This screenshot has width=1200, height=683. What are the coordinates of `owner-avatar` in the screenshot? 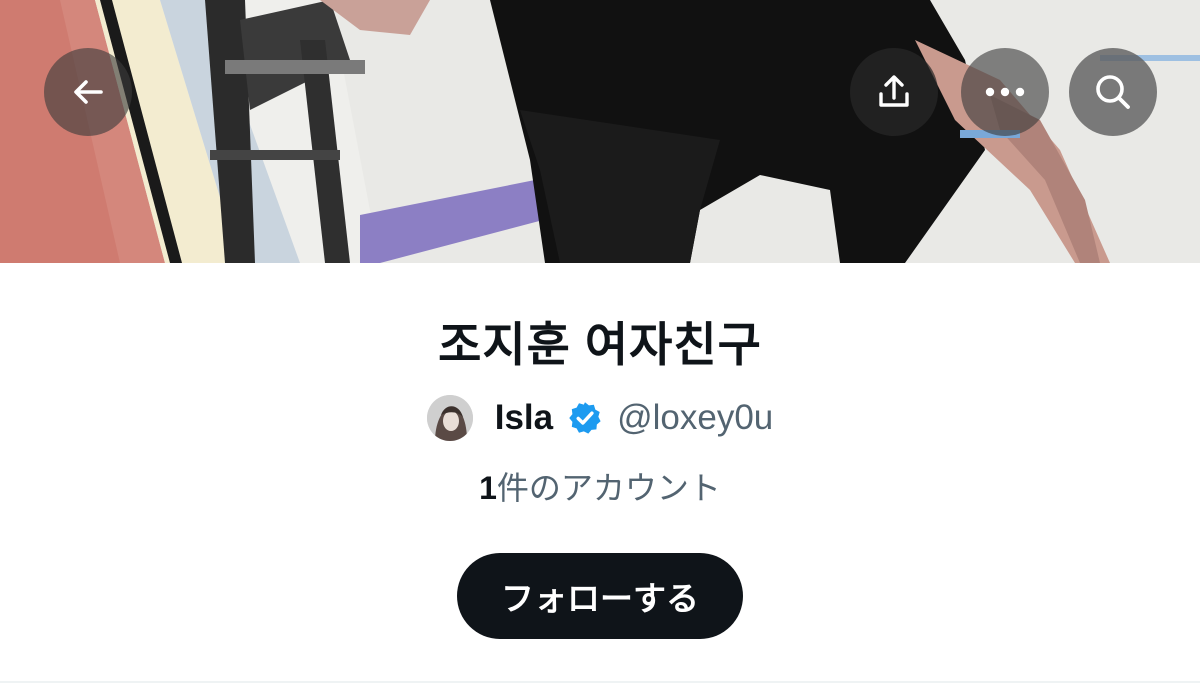 It's located at (449, 418).